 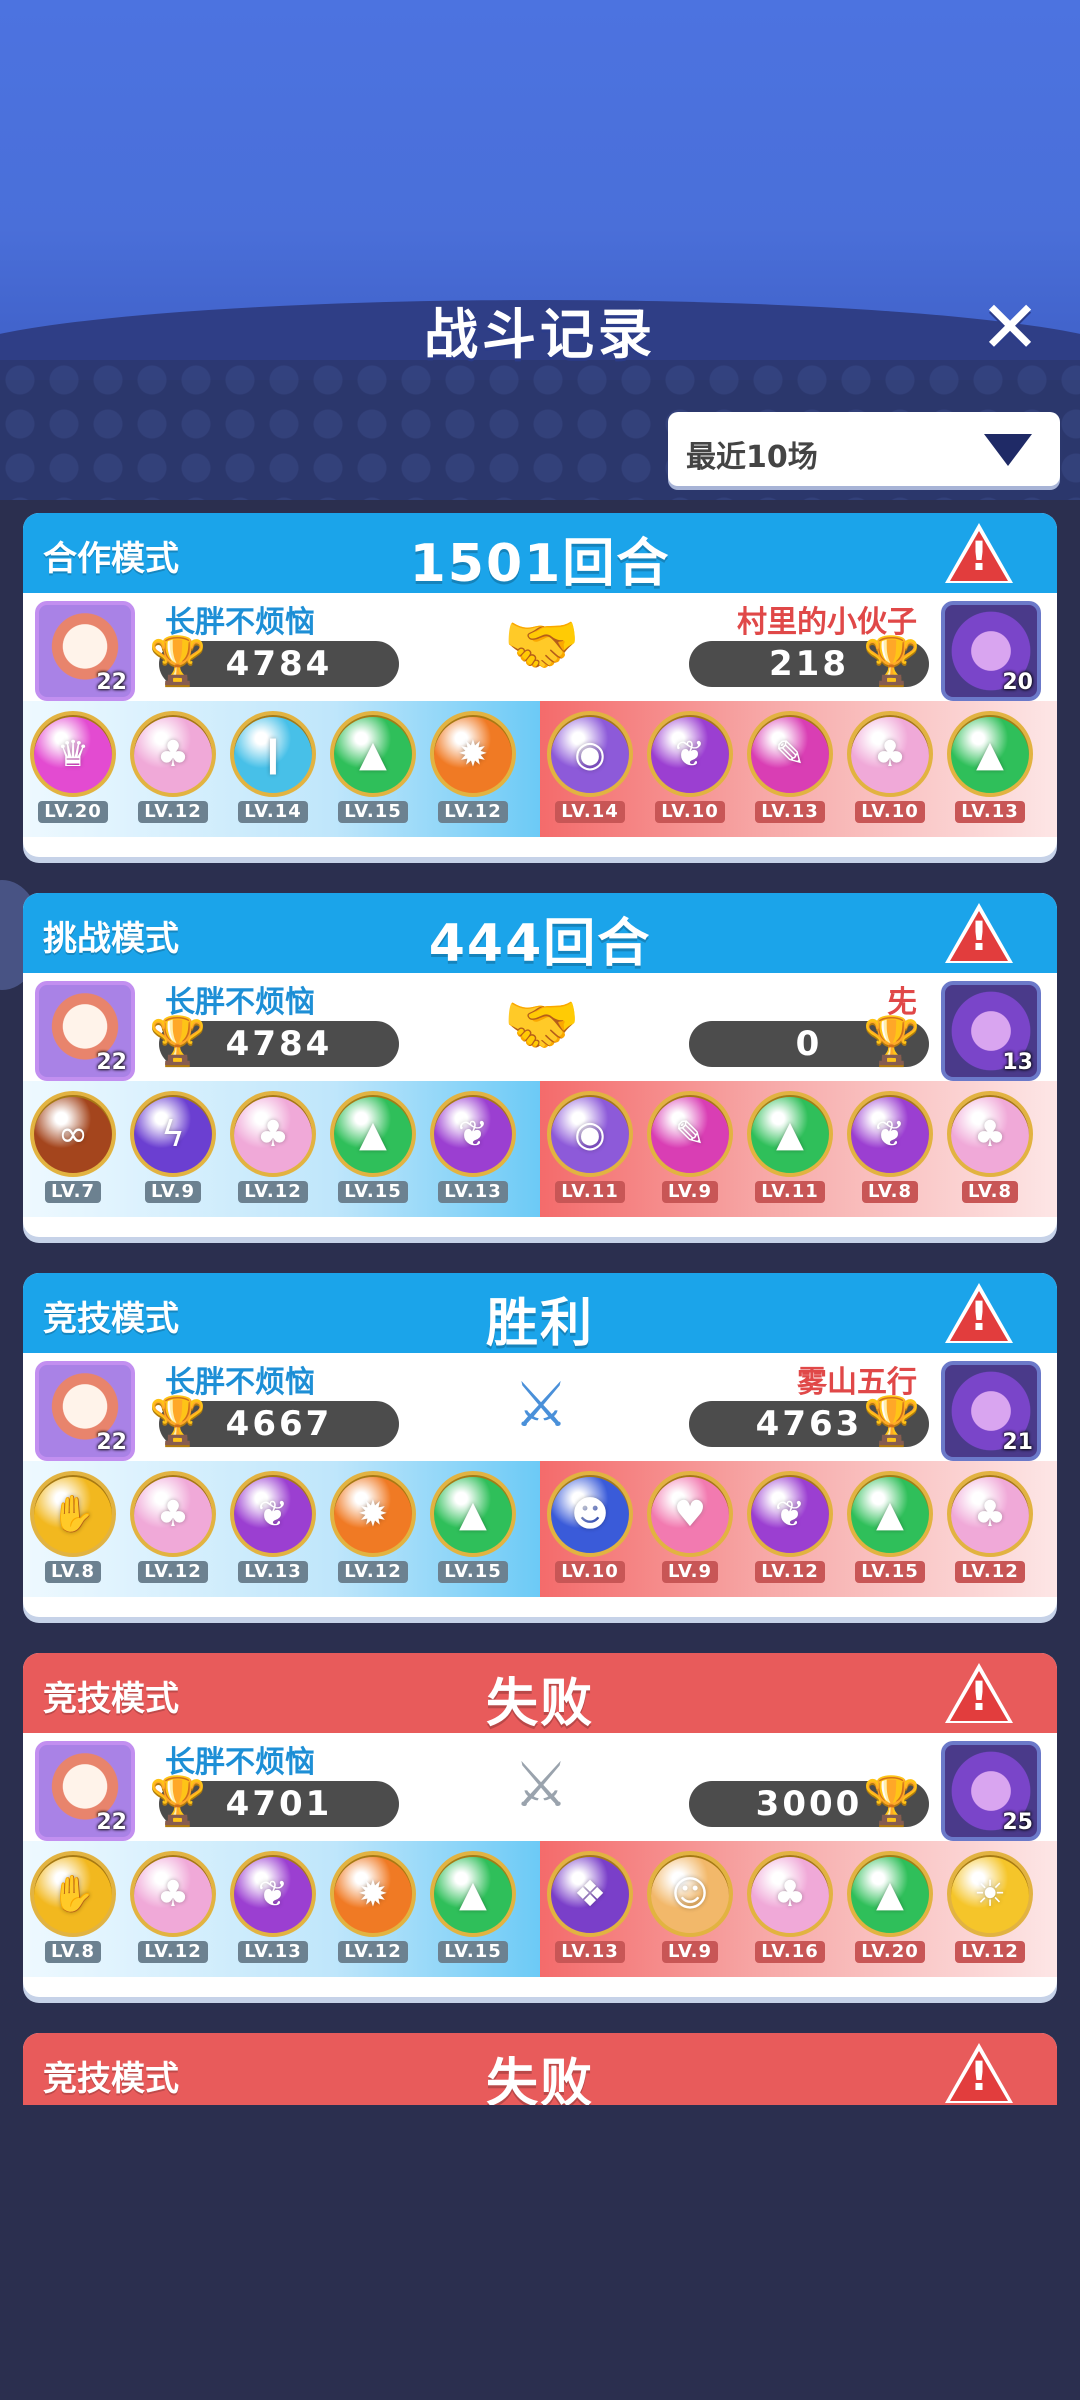 I want to click on opponent-avatar: 21, so click(x=991, y=1411).